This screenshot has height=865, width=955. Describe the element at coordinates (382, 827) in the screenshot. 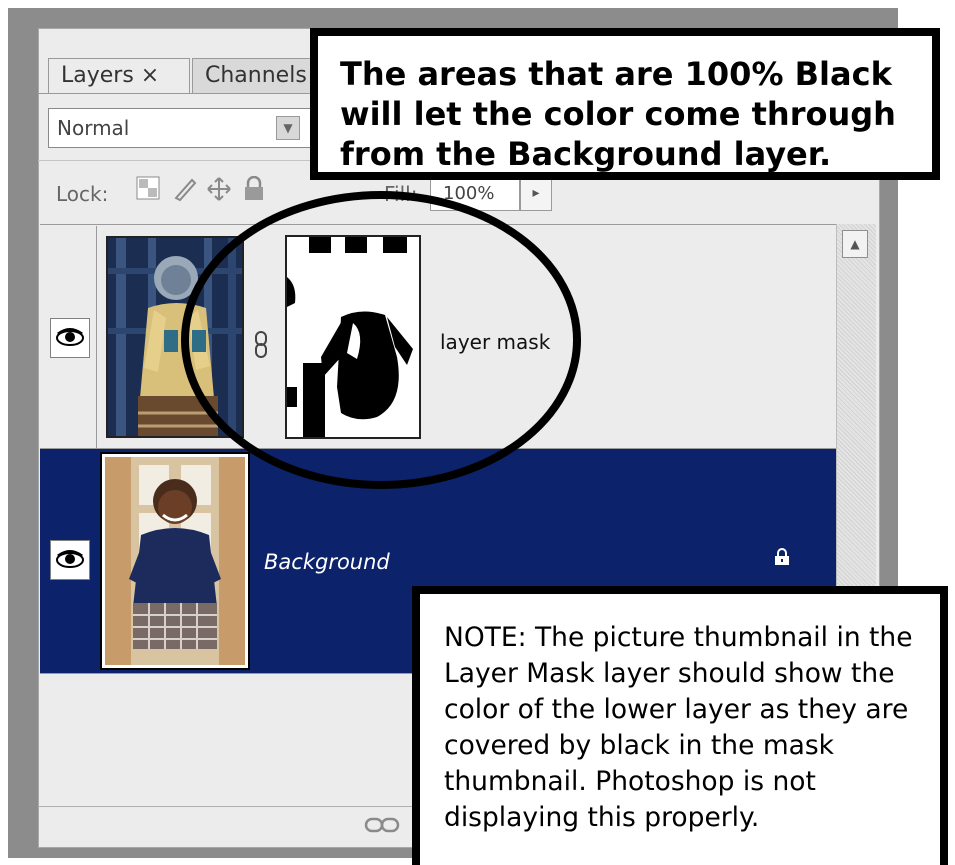

I see `link-layers-icon` at that location.